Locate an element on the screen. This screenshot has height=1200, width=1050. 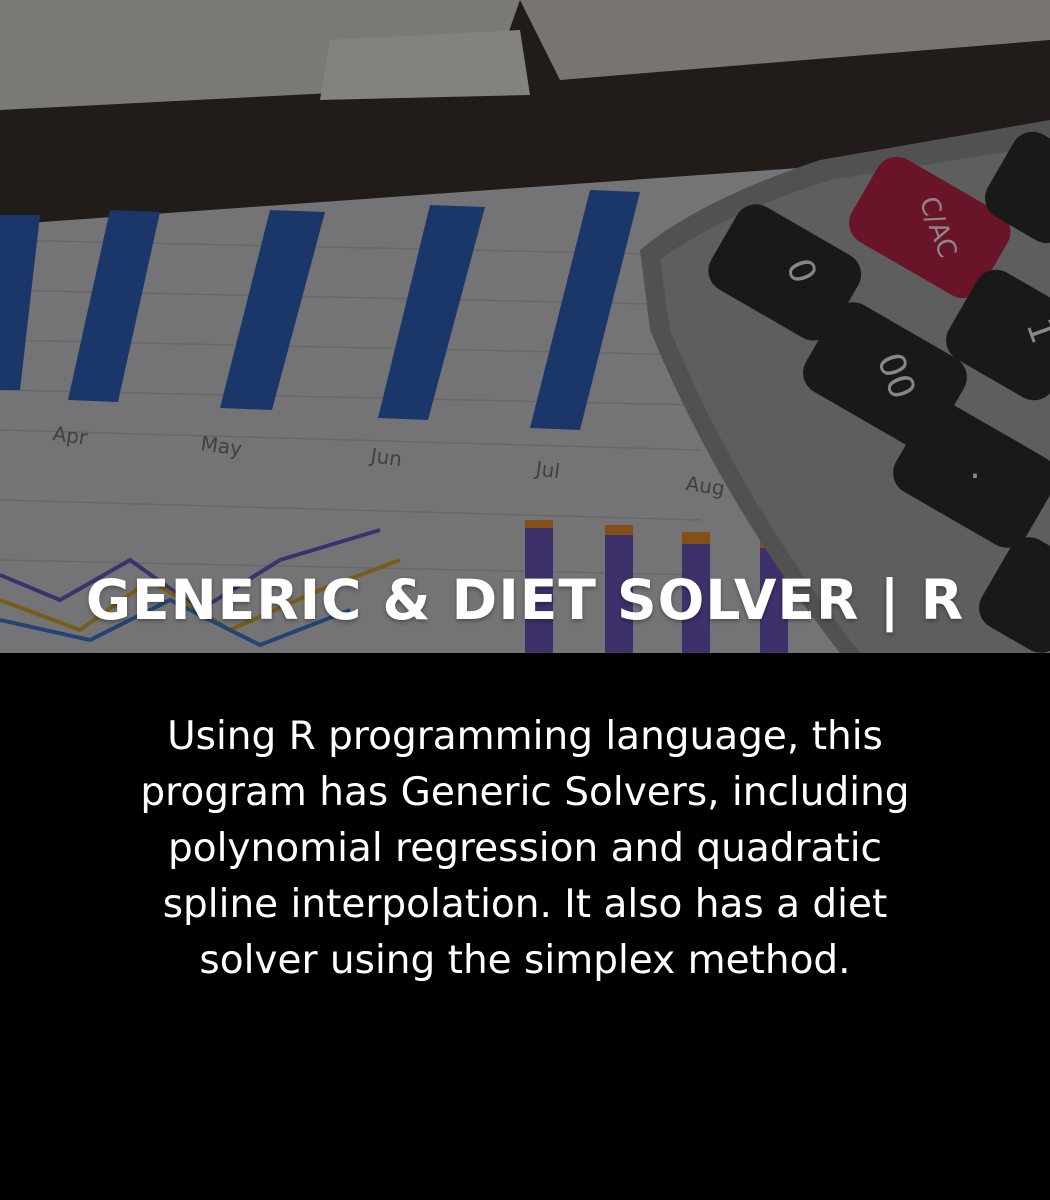
project-title: GENERIC & DIET SOLVER | R is located at coordinates (525, 600).